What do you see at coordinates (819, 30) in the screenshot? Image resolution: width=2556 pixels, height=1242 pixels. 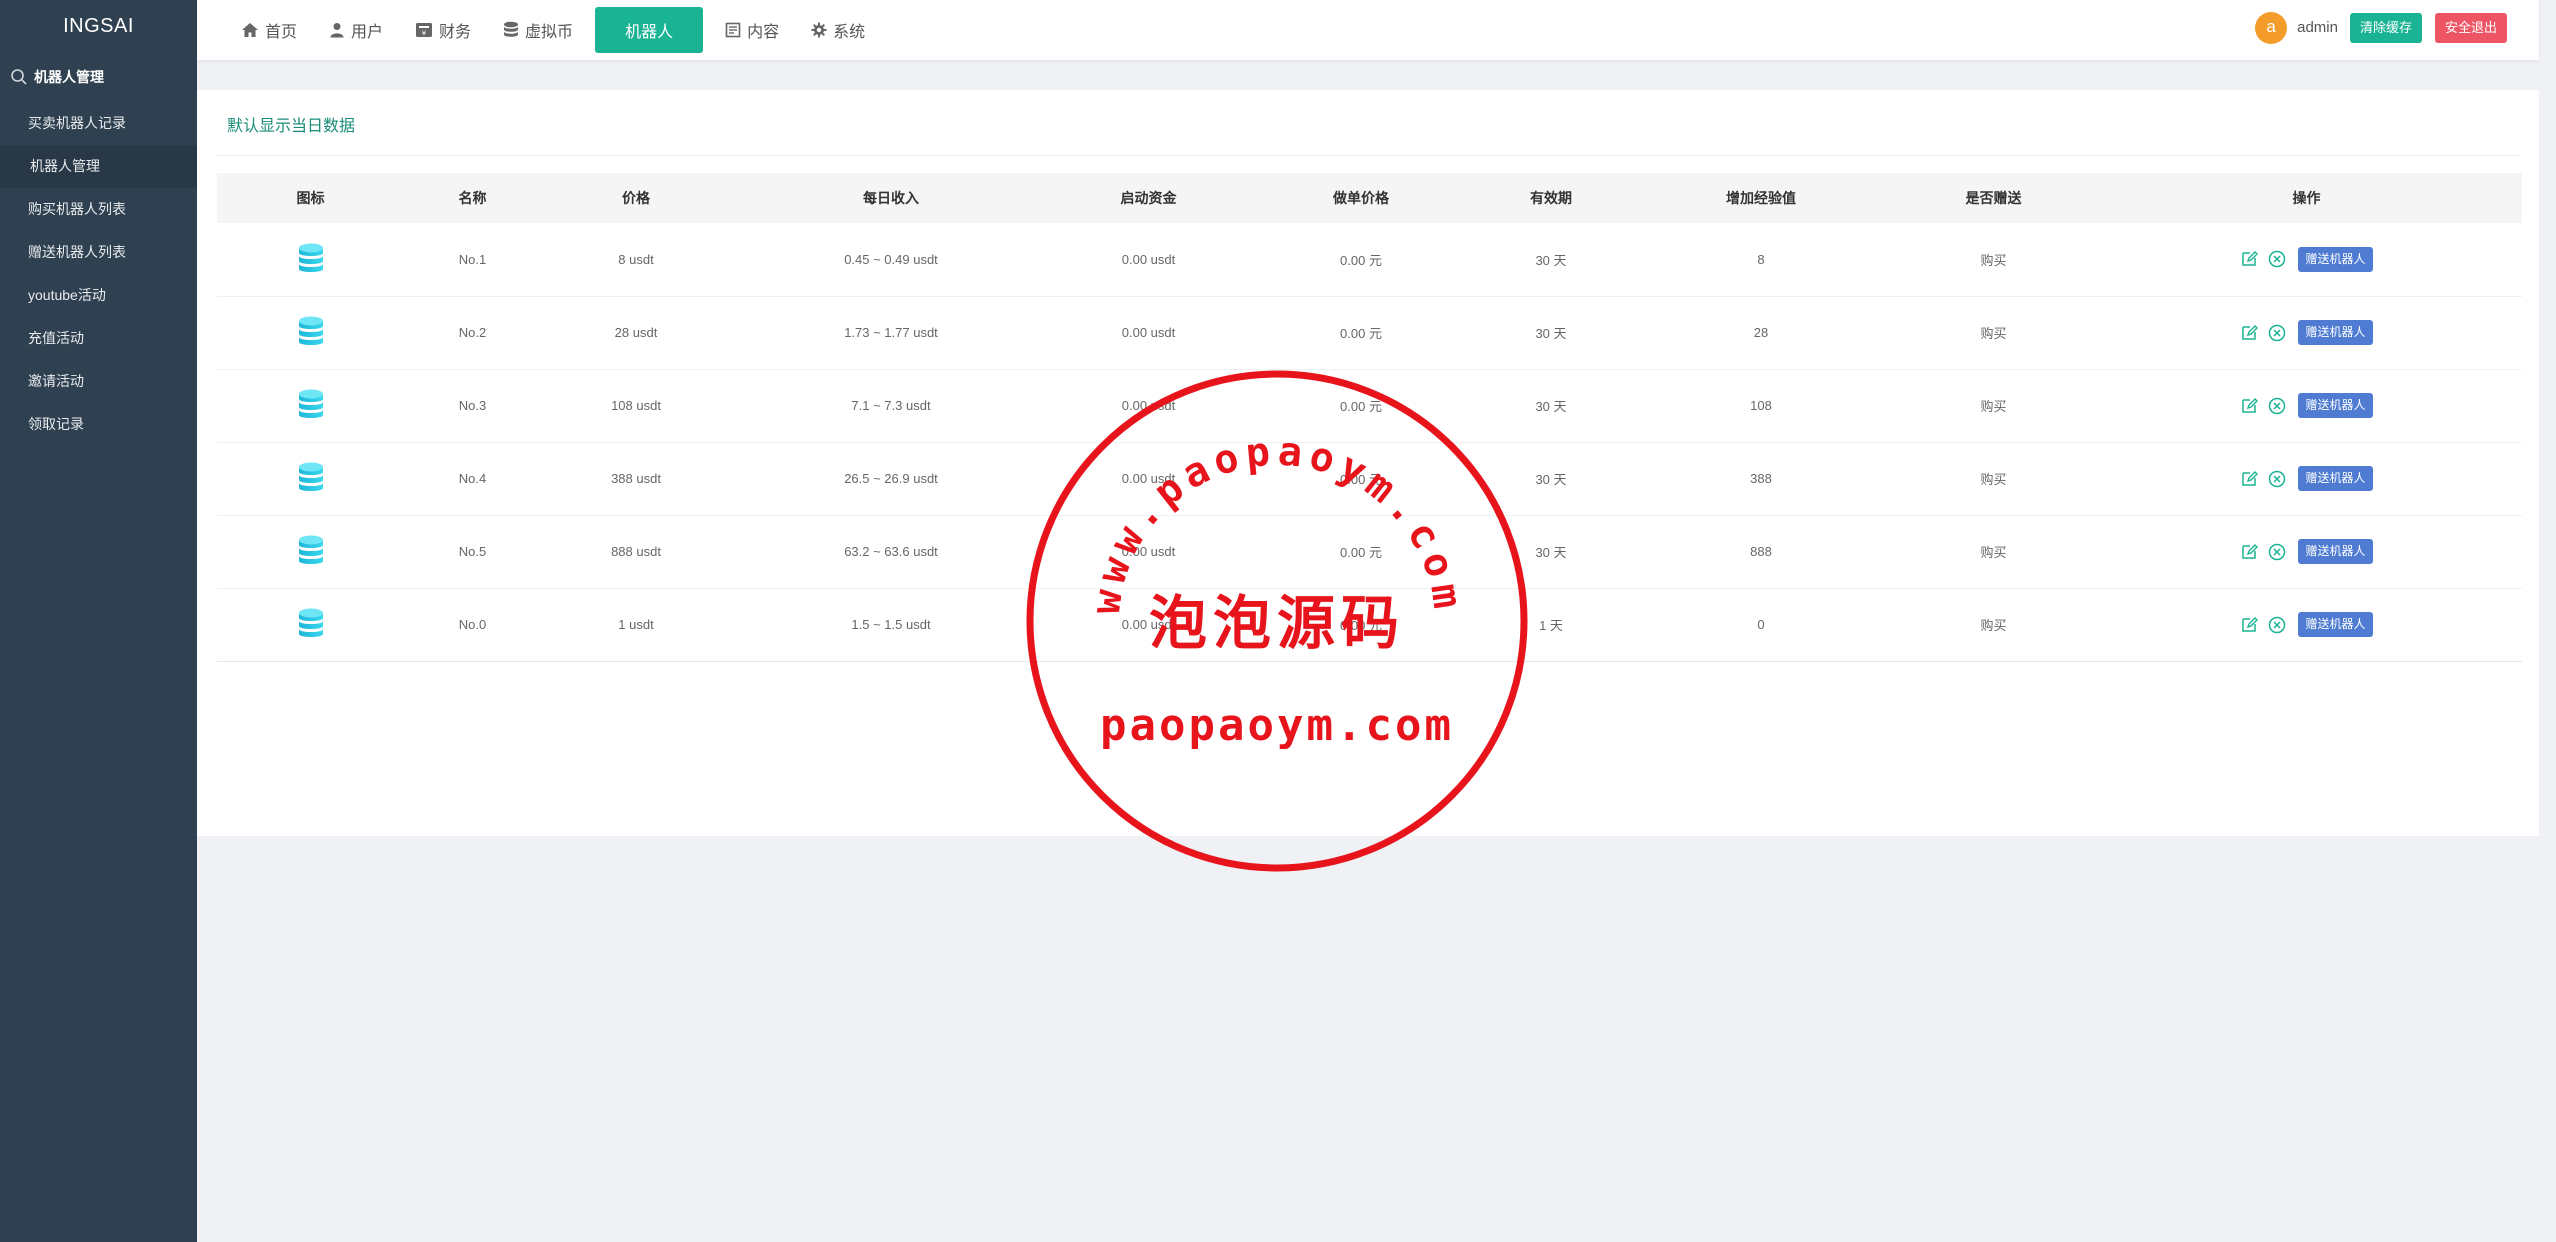 I see `gear-icon` at bounding box center [819, 30].